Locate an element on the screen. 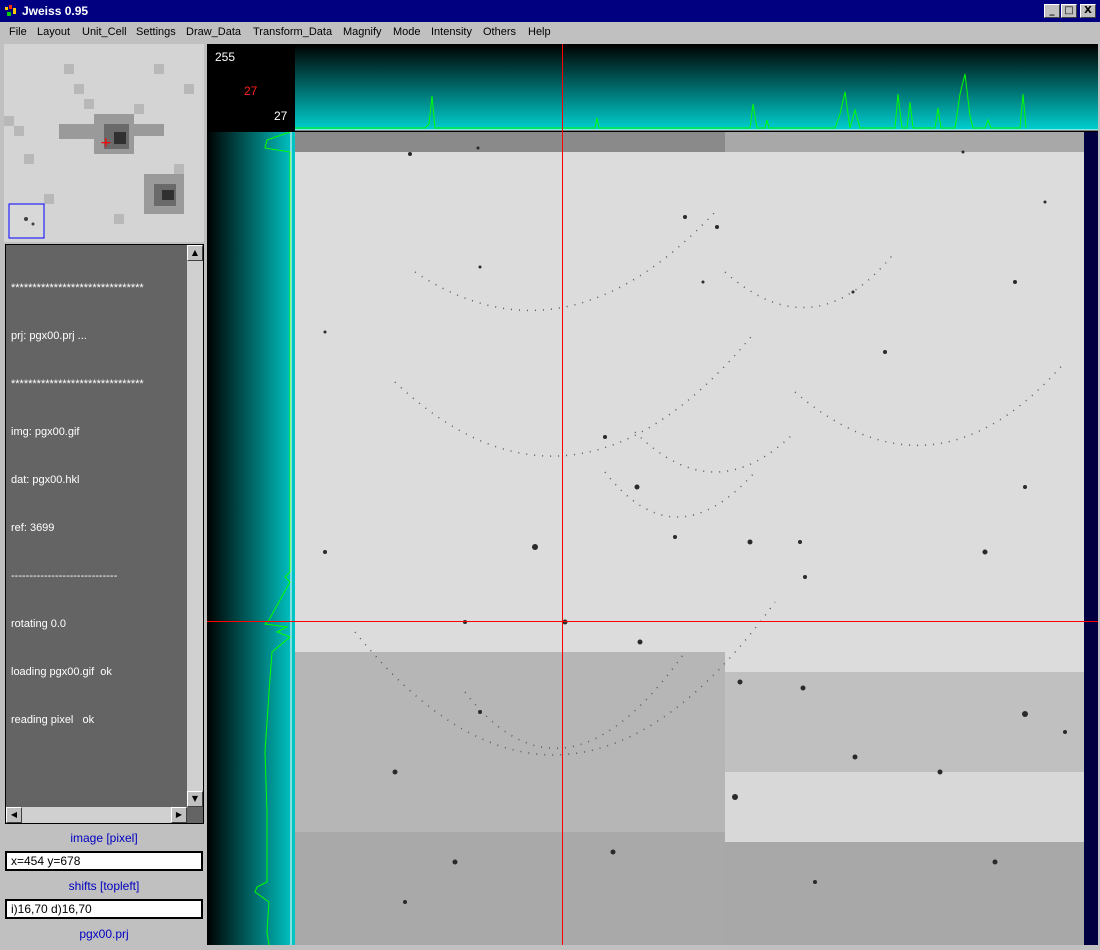 Image resolution: width=1100 pixels, height=950 pixels. magnifier-view: + is located at coordinates (104, 143).